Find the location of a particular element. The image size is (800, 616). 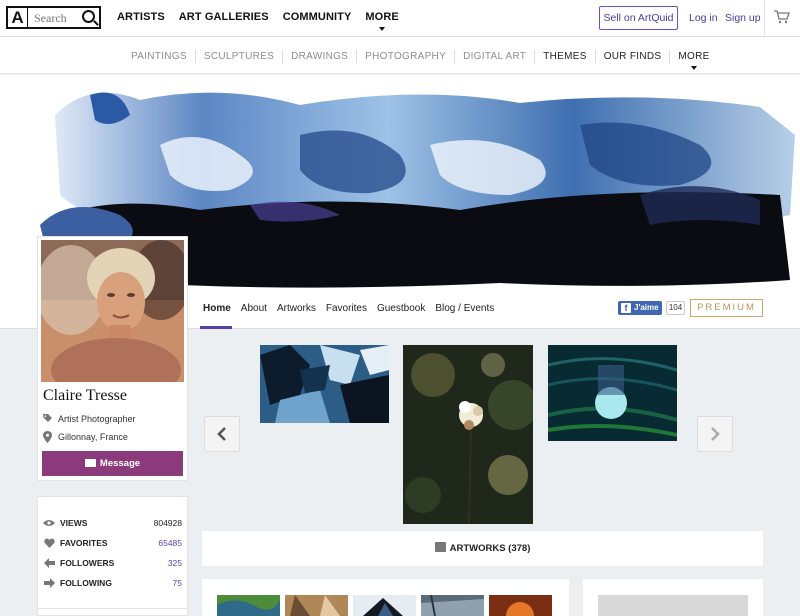

tag-icon is located at coordinates (47, 418).